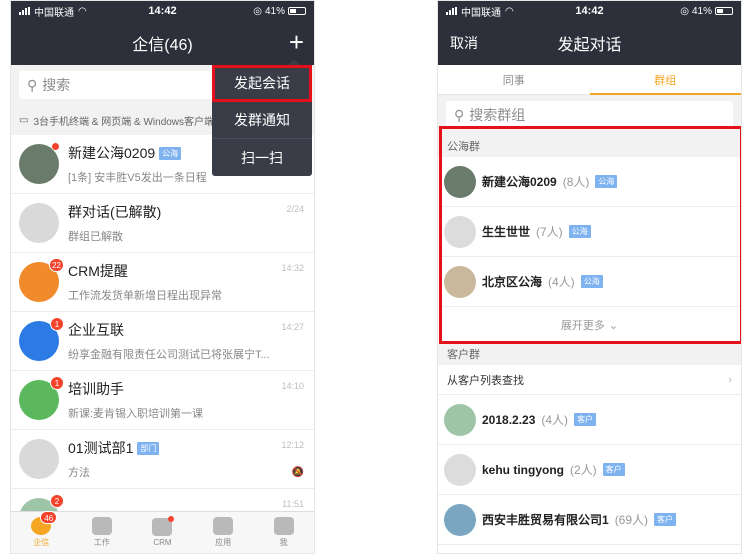  What do you see at coordinates (545, 520) in the screenshot?
I see `group-name: 西安丰胜贸易有限公司1` at bounding box center [545, 520].